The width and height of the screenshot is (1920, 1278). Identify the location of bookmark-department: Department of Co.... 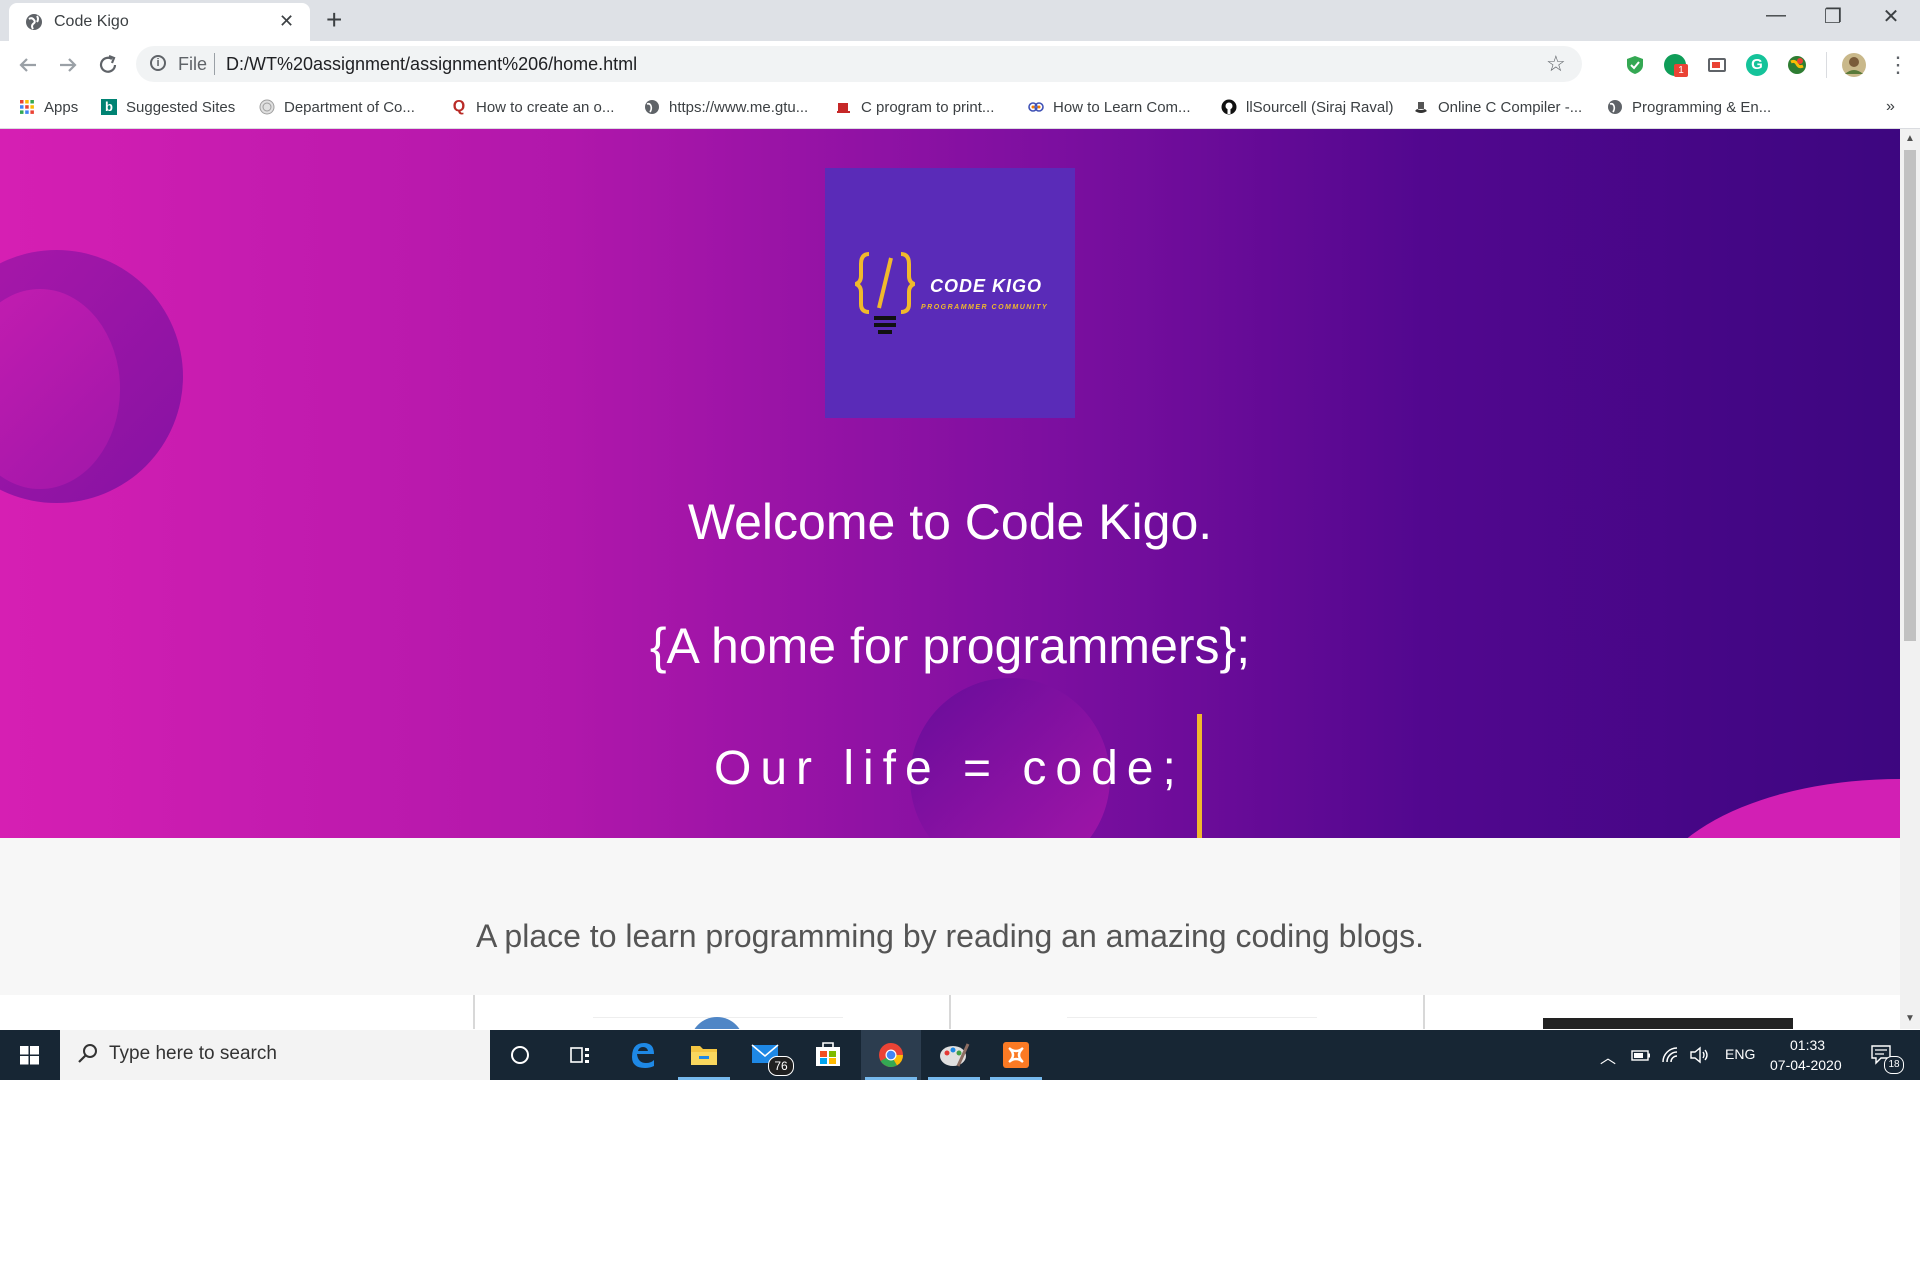
(337, 107).